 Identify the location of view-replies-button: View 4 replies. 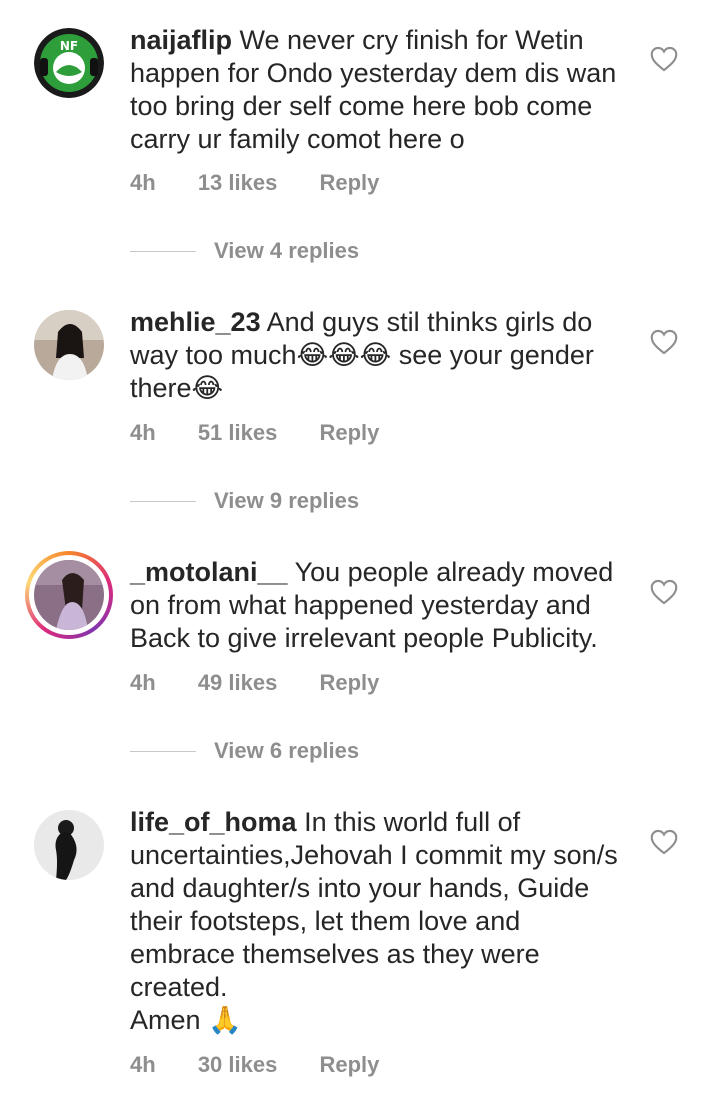
(244, 251).